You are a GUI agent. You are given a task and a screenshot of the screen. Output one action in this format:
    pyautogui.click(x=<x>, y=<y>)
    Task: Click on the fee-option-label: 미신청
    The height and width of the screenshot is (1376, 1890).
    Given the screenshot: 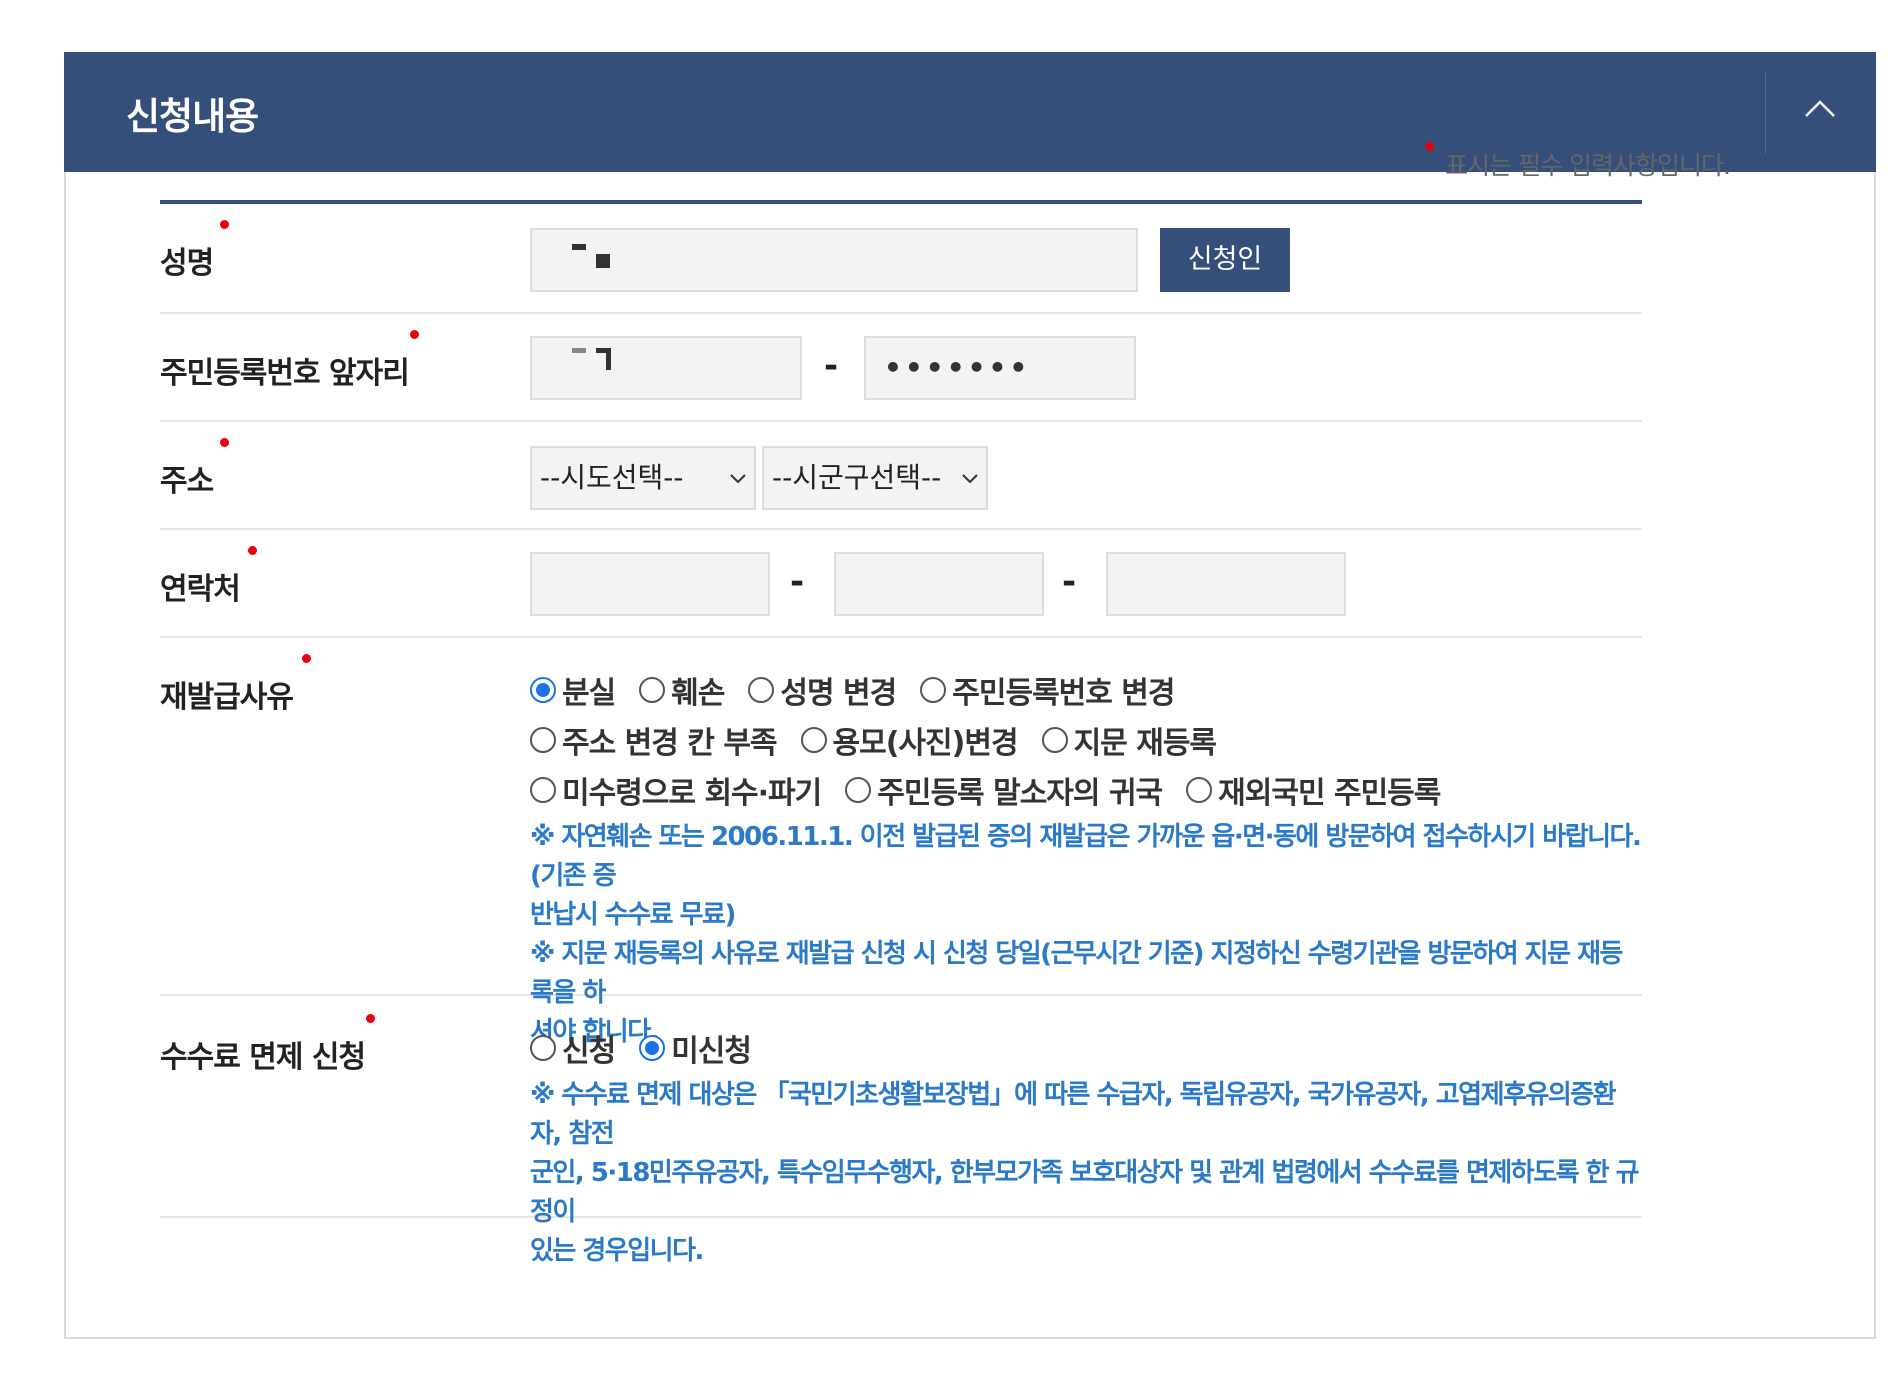 What is the action you would take?
    pyautogui.click(x=711, y=1051)
    